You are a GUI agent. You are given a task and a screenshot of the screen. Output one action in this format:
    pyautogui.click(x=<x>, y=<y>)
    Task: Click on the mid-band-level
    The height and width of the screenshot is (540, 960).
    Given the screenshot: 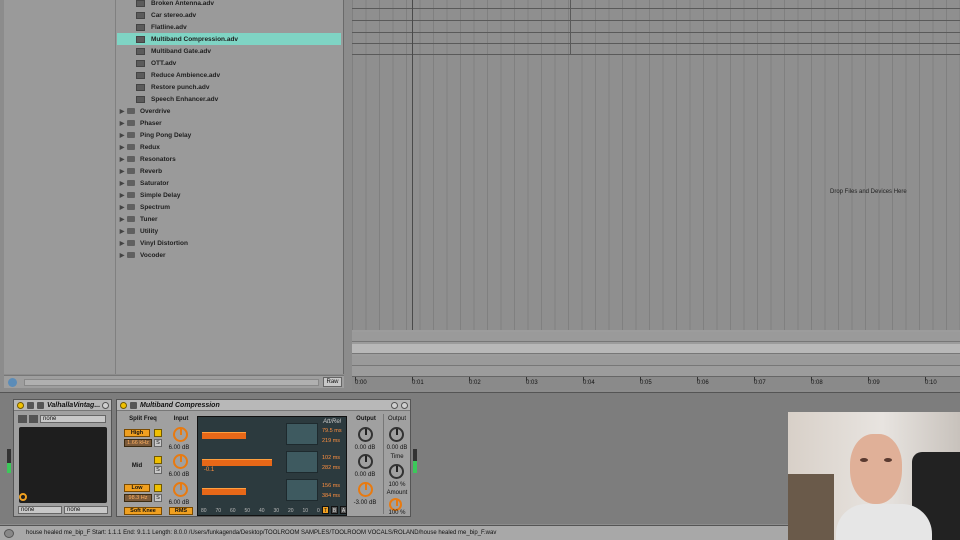 What is the action you would take?
    pyautogui.click(x=237, y=462)
    